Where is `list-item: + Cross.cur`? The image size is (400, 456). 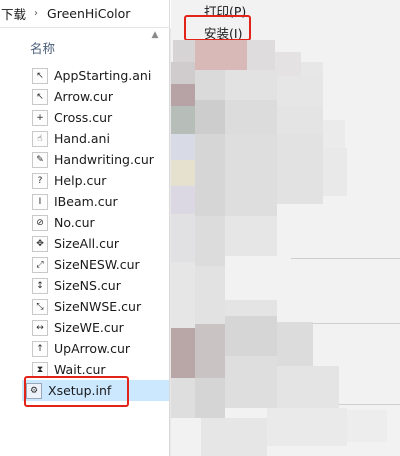 list-item: + Cross.cur is located at coordinates (98, 117).